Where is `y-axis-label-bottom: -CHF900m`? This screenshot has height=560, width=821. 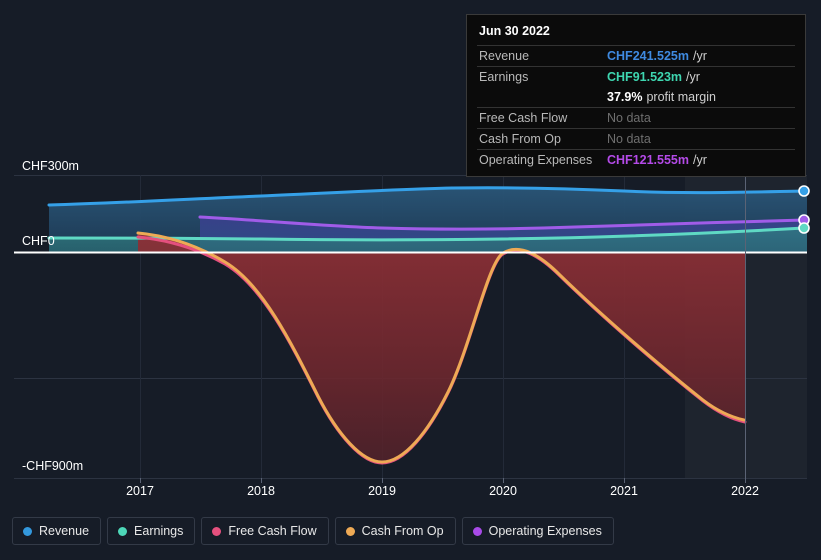
y-axis-label-bottom: -CHF900m is located at coordinates (53, 466).